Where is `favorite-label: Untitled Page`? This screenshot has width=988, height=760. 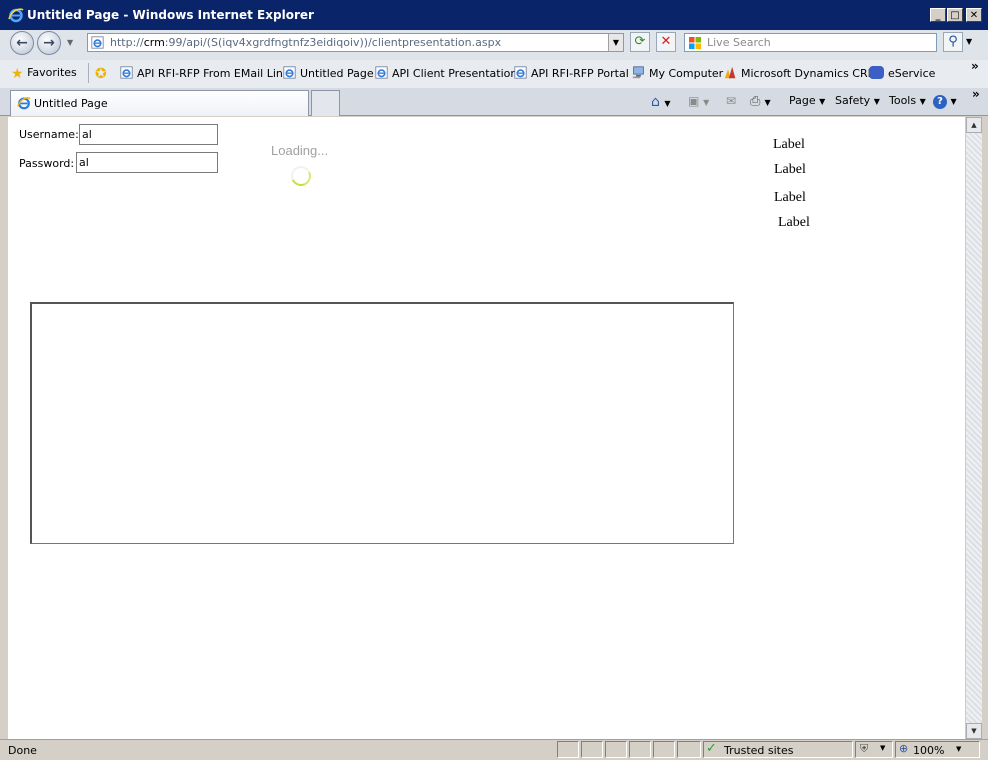 favorite-label: Untitled Page is located at coordinates (337, 73).